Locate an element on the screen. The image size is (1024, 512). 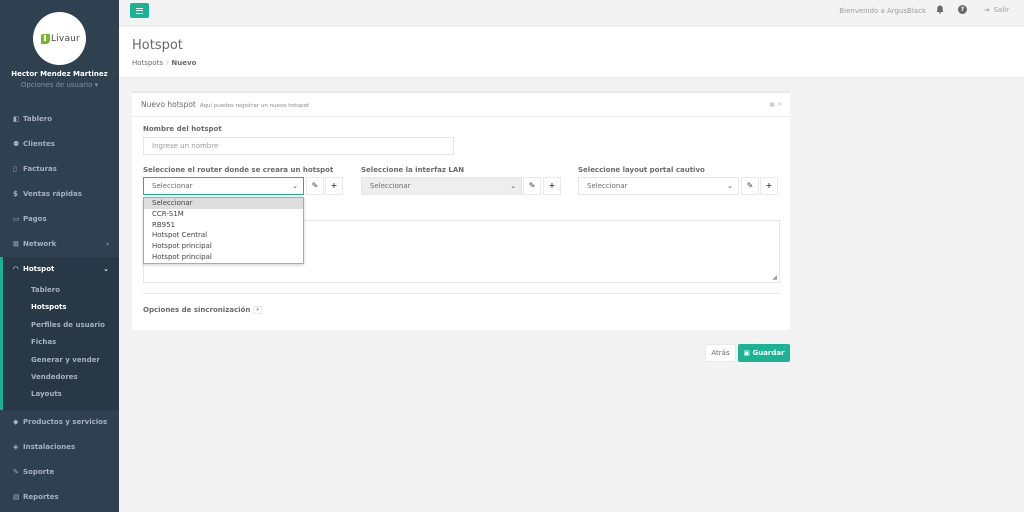
router-edit-button: ✎ is located at coordinates (315, 186).